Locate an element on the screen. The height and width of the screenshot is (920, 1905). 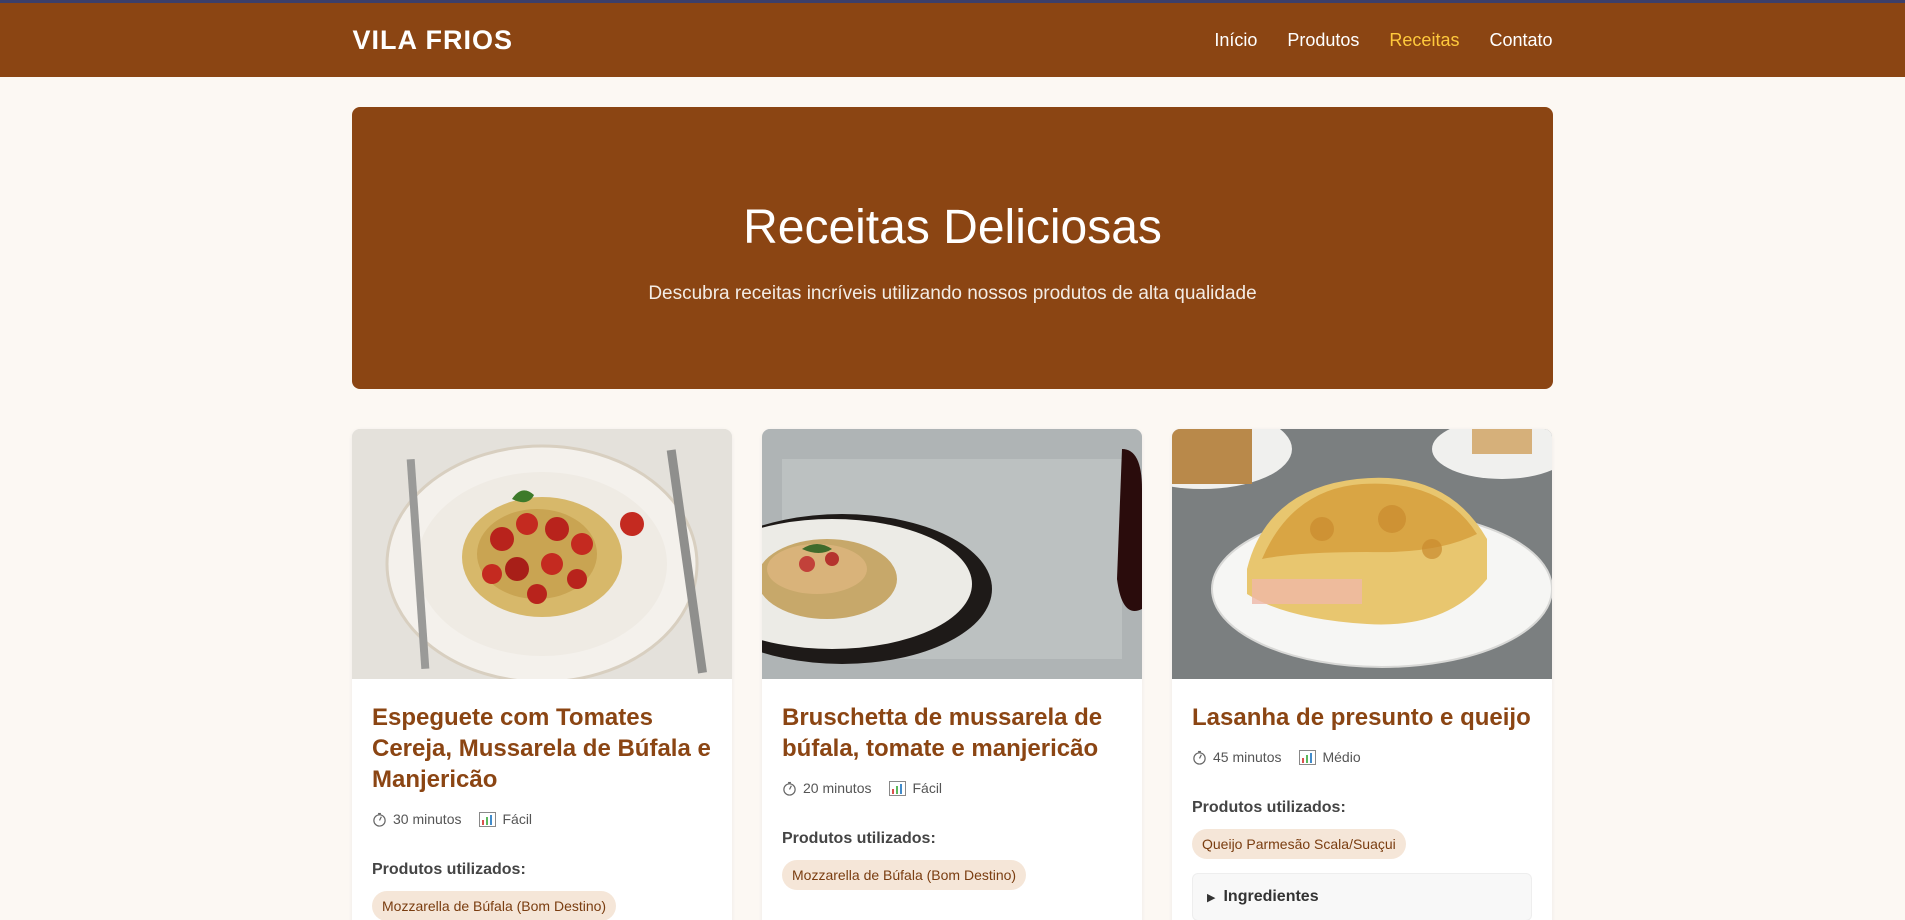
recipe-meta: 45 minutos Médio is located at coordinates (1362, 757).